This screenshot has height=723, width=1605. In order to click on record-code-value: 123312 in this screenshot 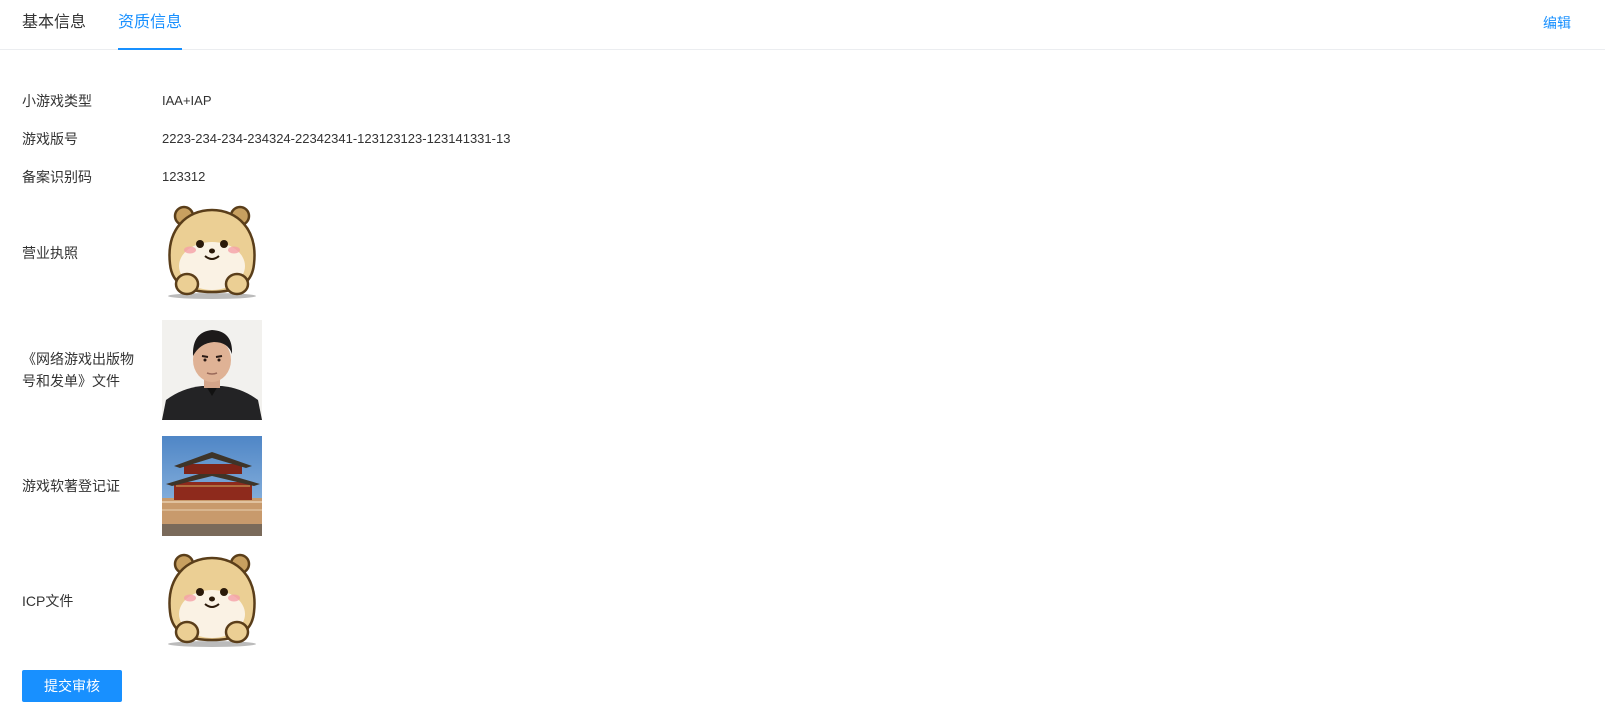, I will do `click(184, 176)`.